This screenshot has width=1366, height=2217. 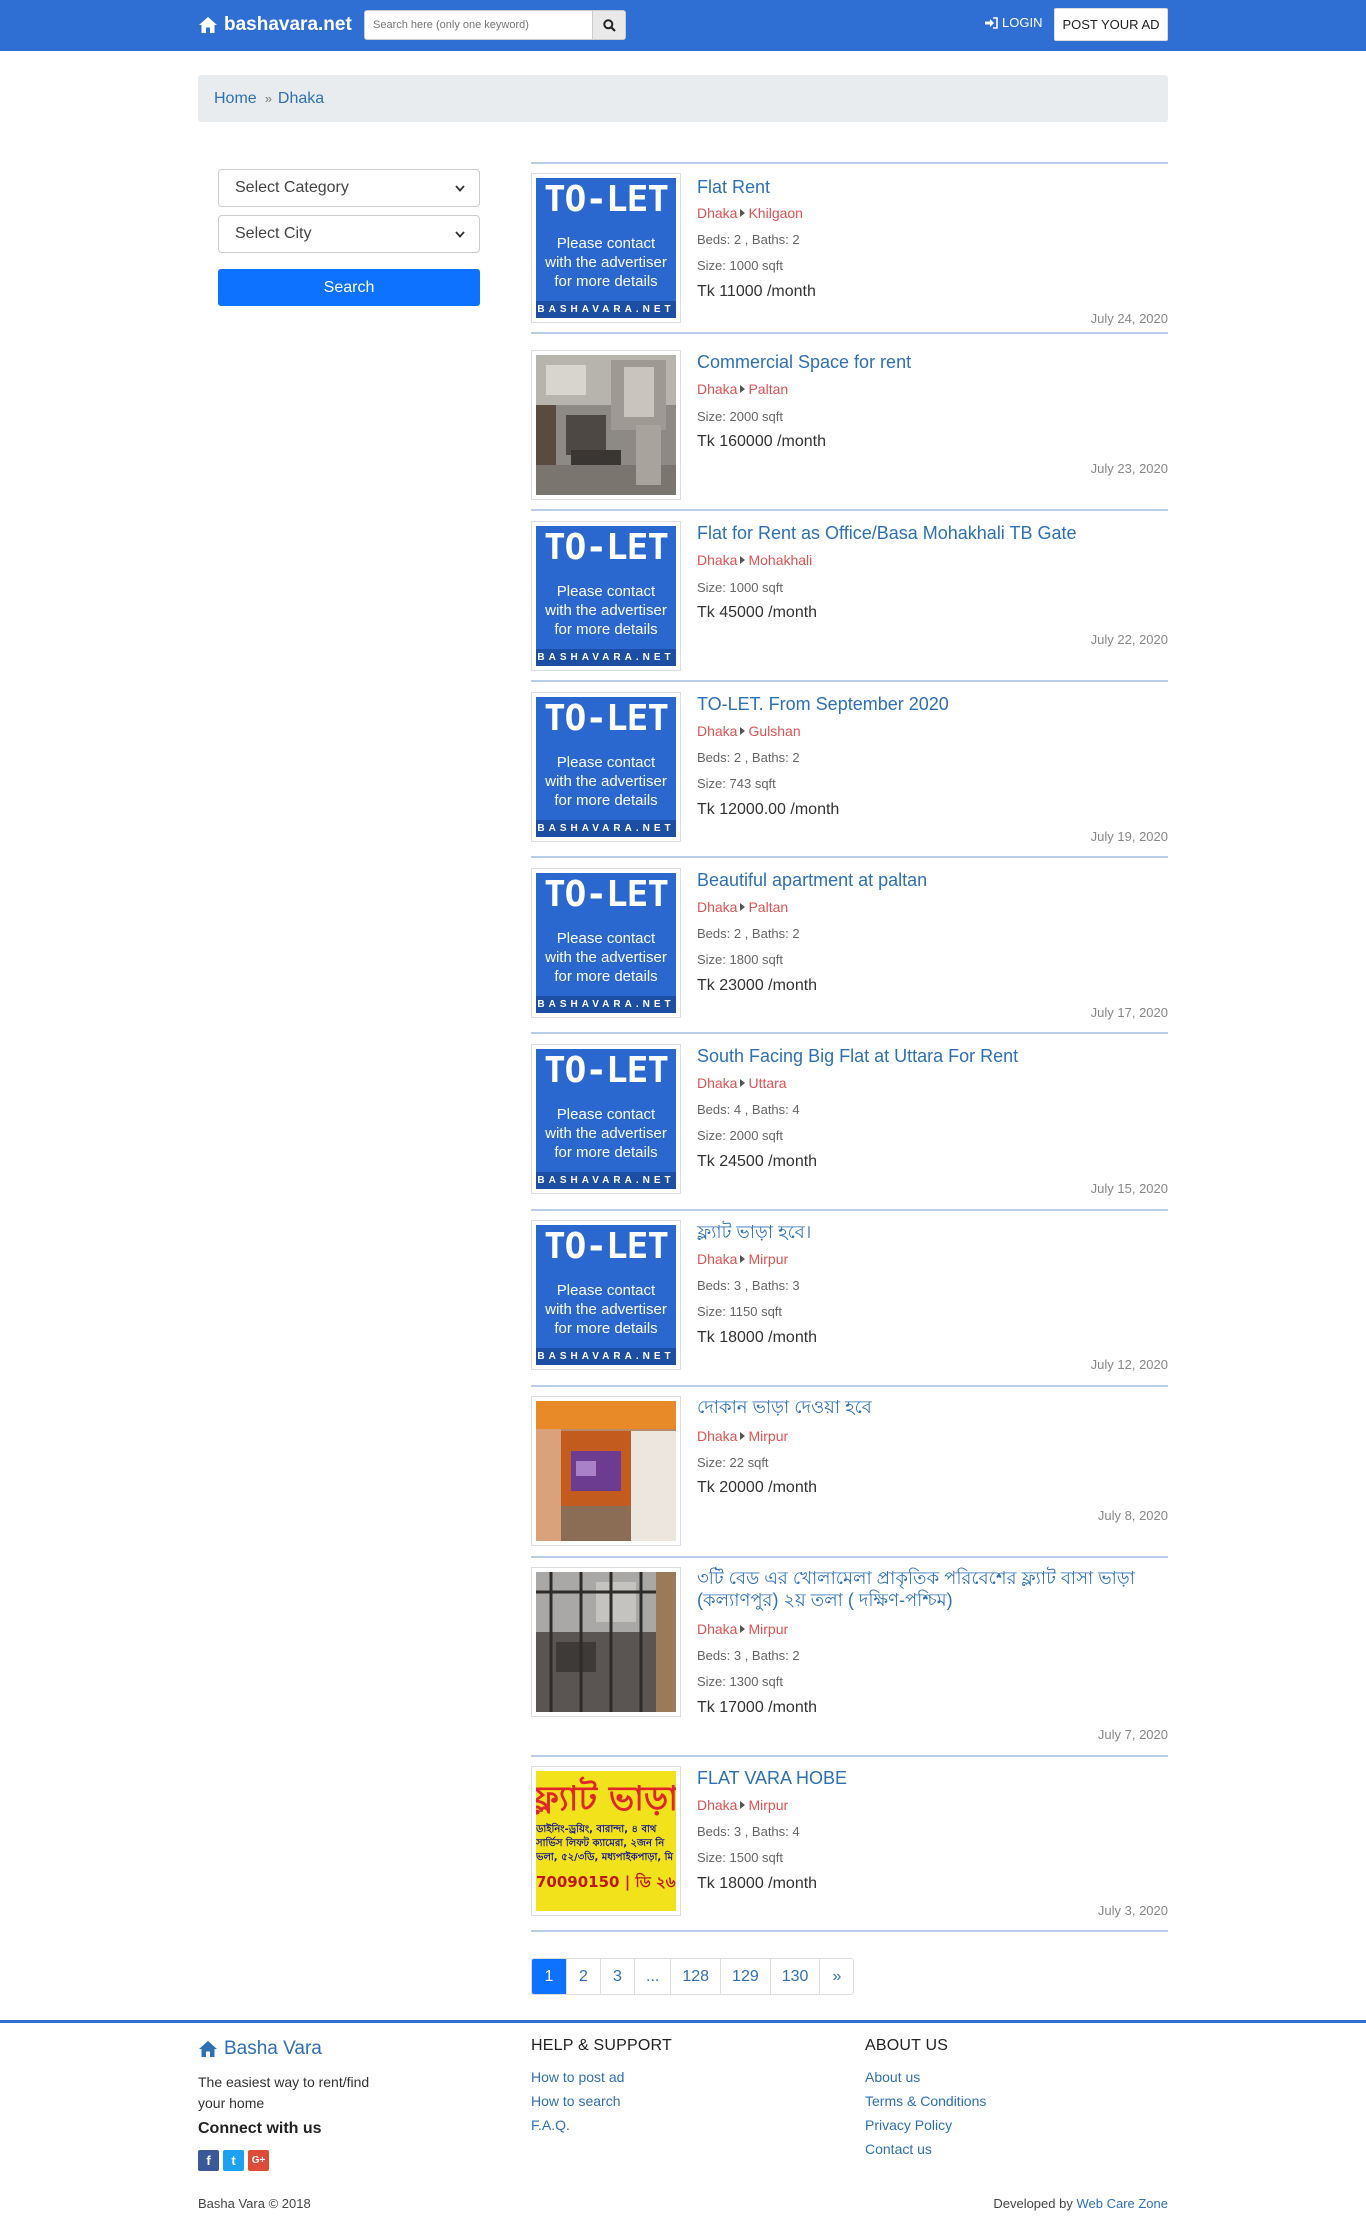 I want to click on faq-link: F.A.Q., so click(x=550, y=2125).